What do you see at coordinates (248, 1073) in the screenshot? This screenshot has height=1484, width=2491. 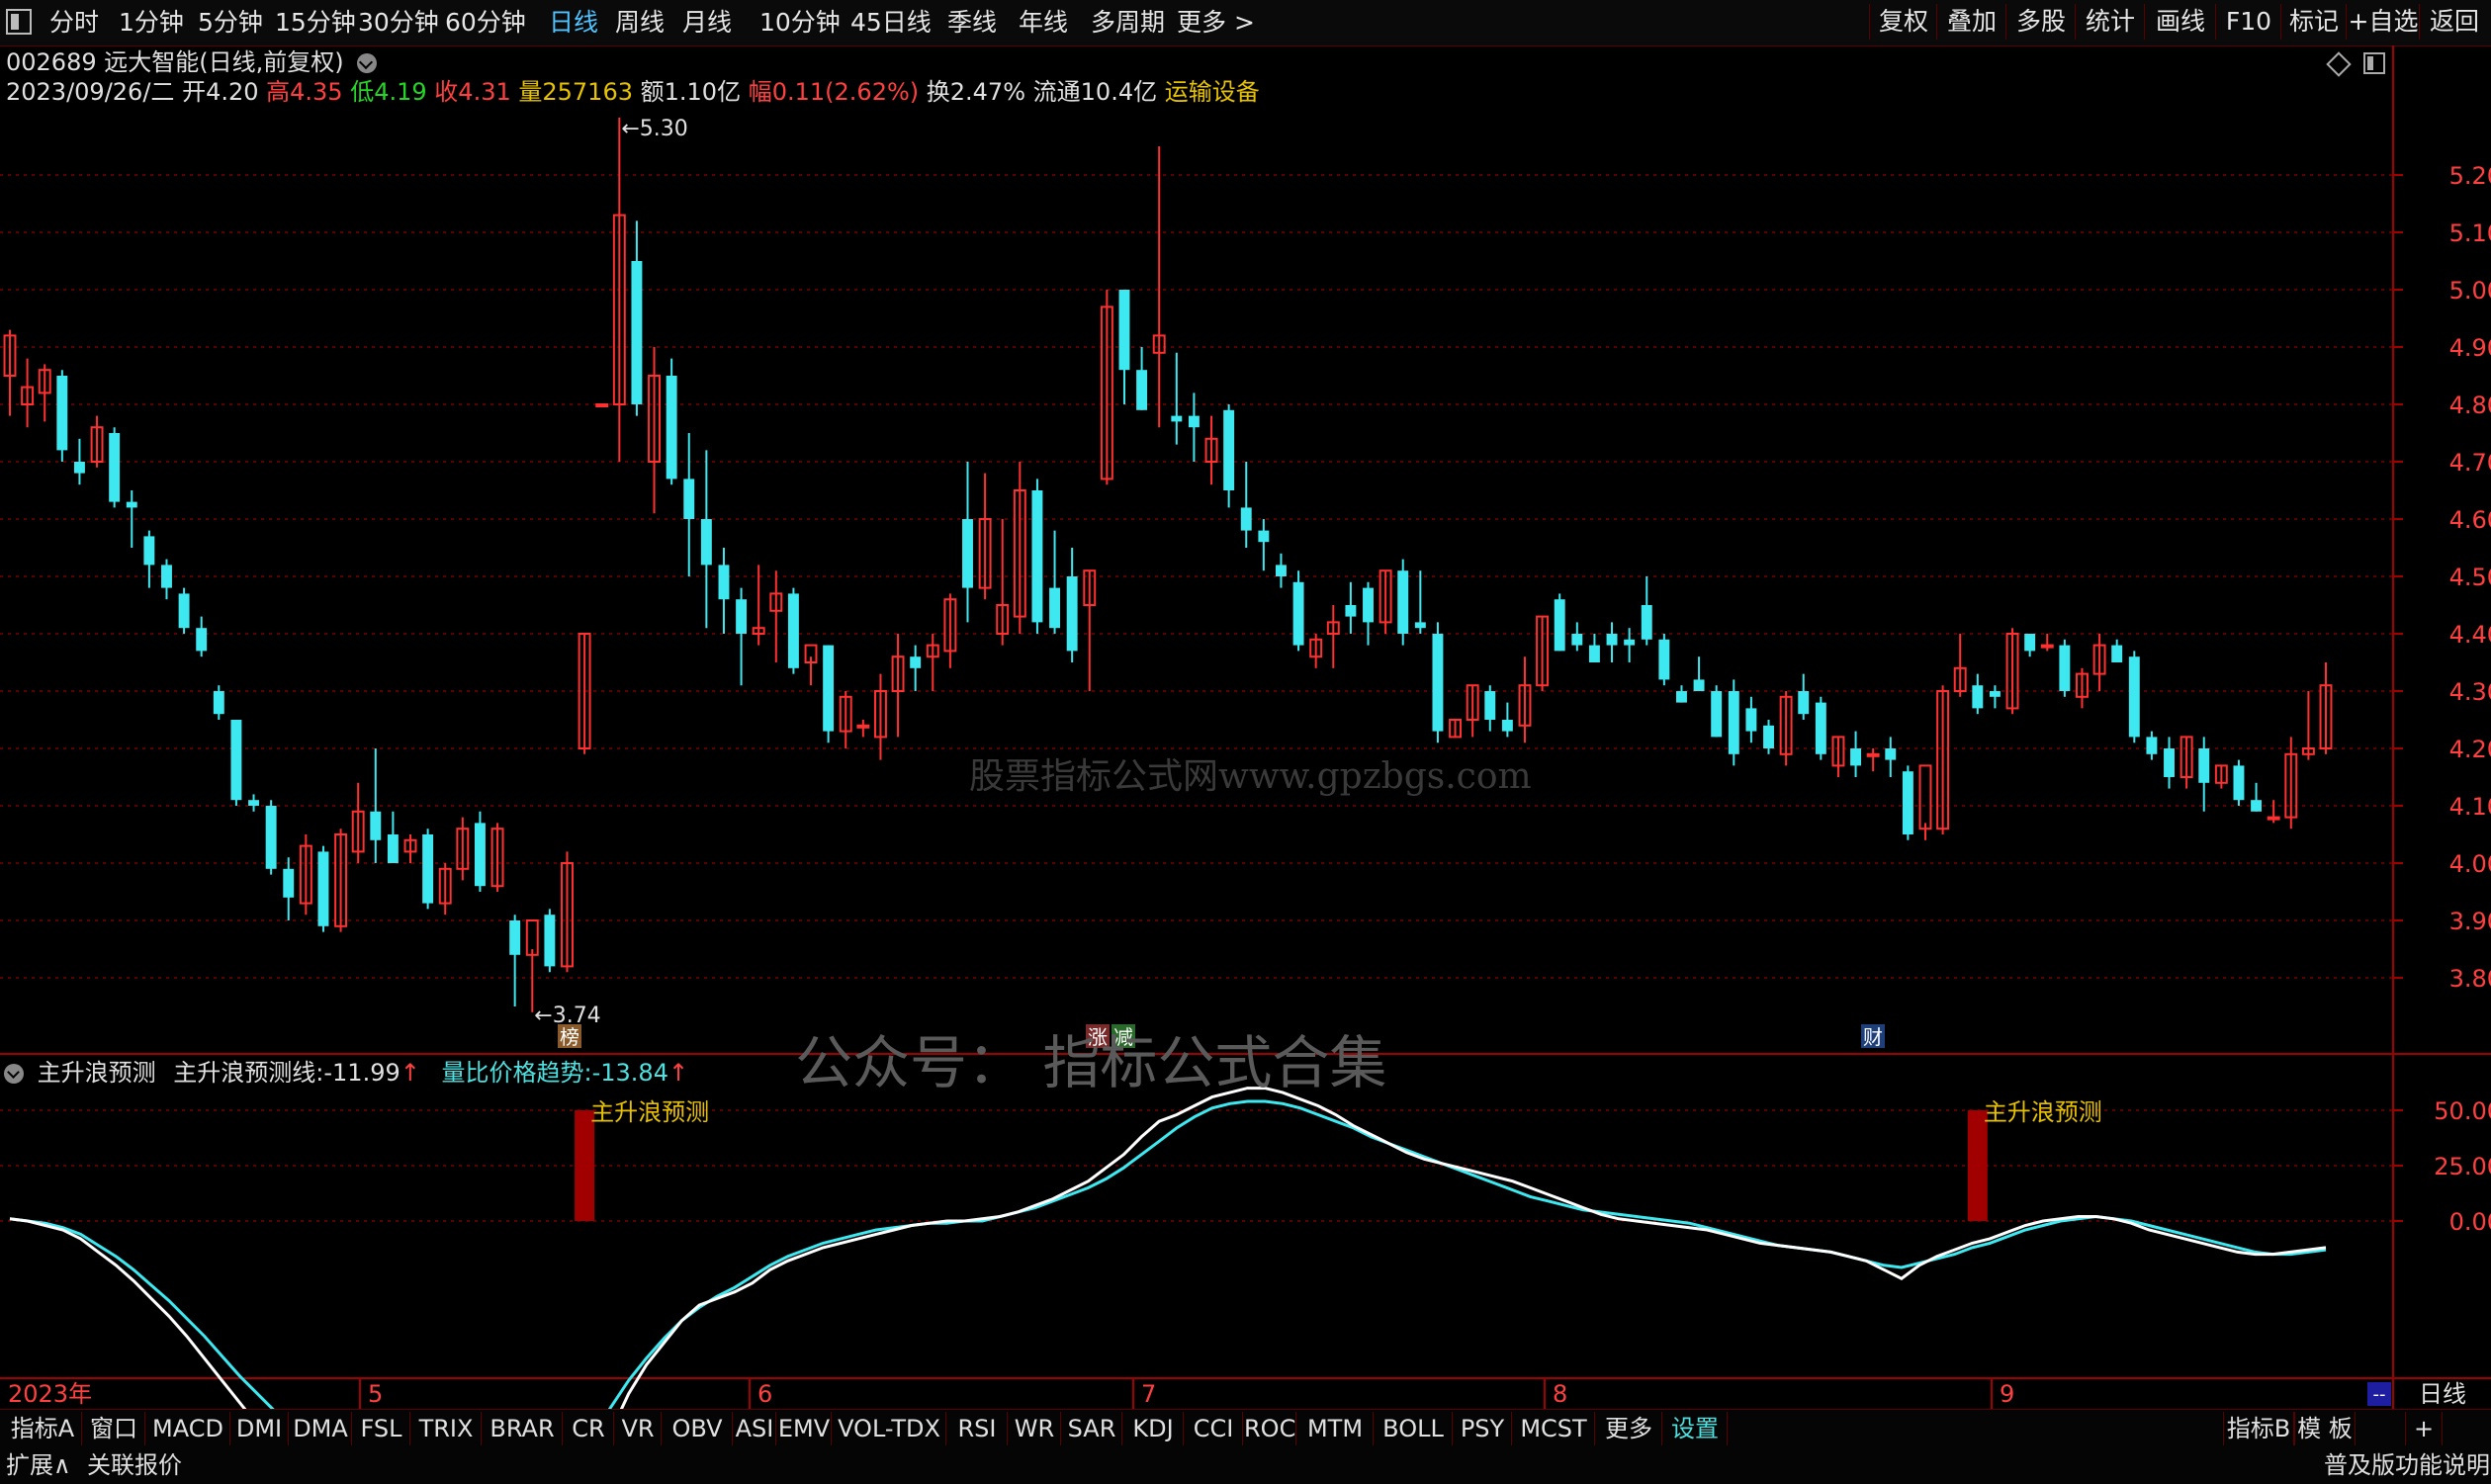 I see `indicator-line1-label: 主升浪预测线:` at bounding box center [248, 1073].